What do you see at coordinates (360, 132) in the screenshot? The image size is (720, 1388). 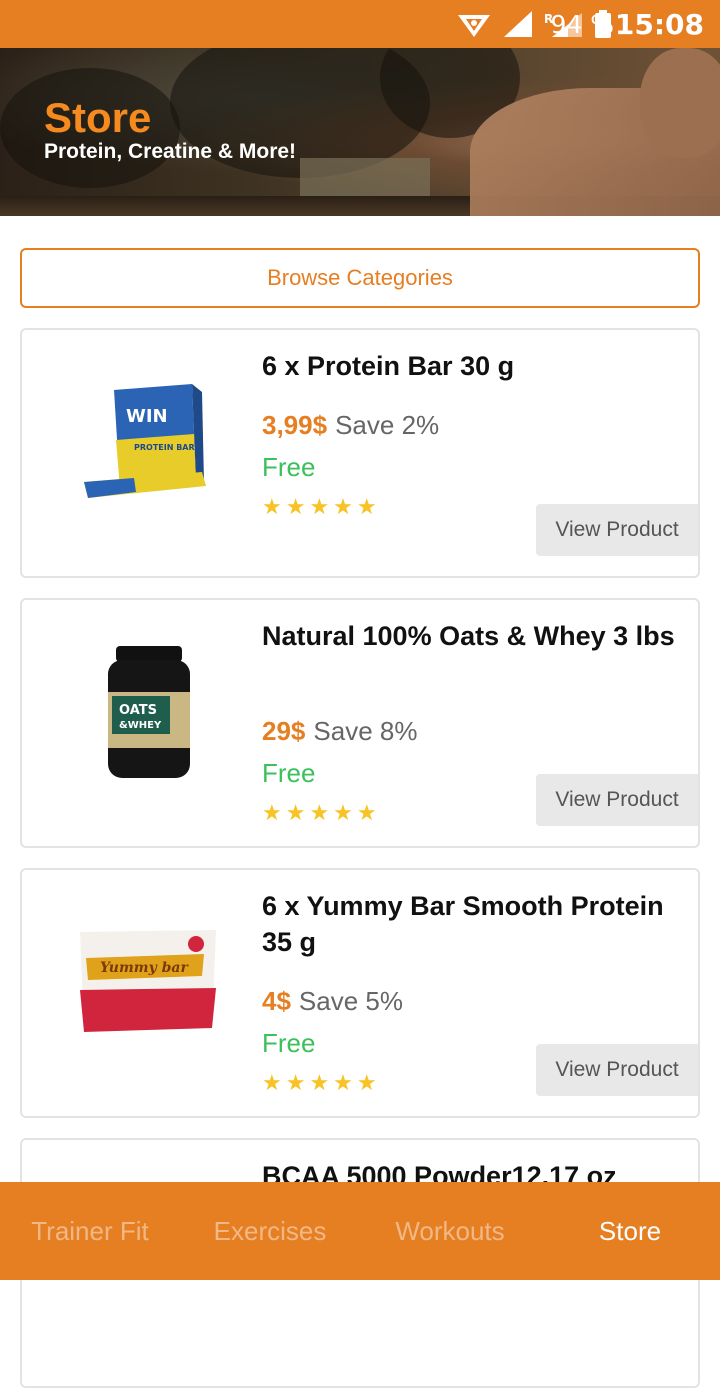 I see `hero-banner: Store Protein, Creatine & More!` at bounding box center [360, 132].